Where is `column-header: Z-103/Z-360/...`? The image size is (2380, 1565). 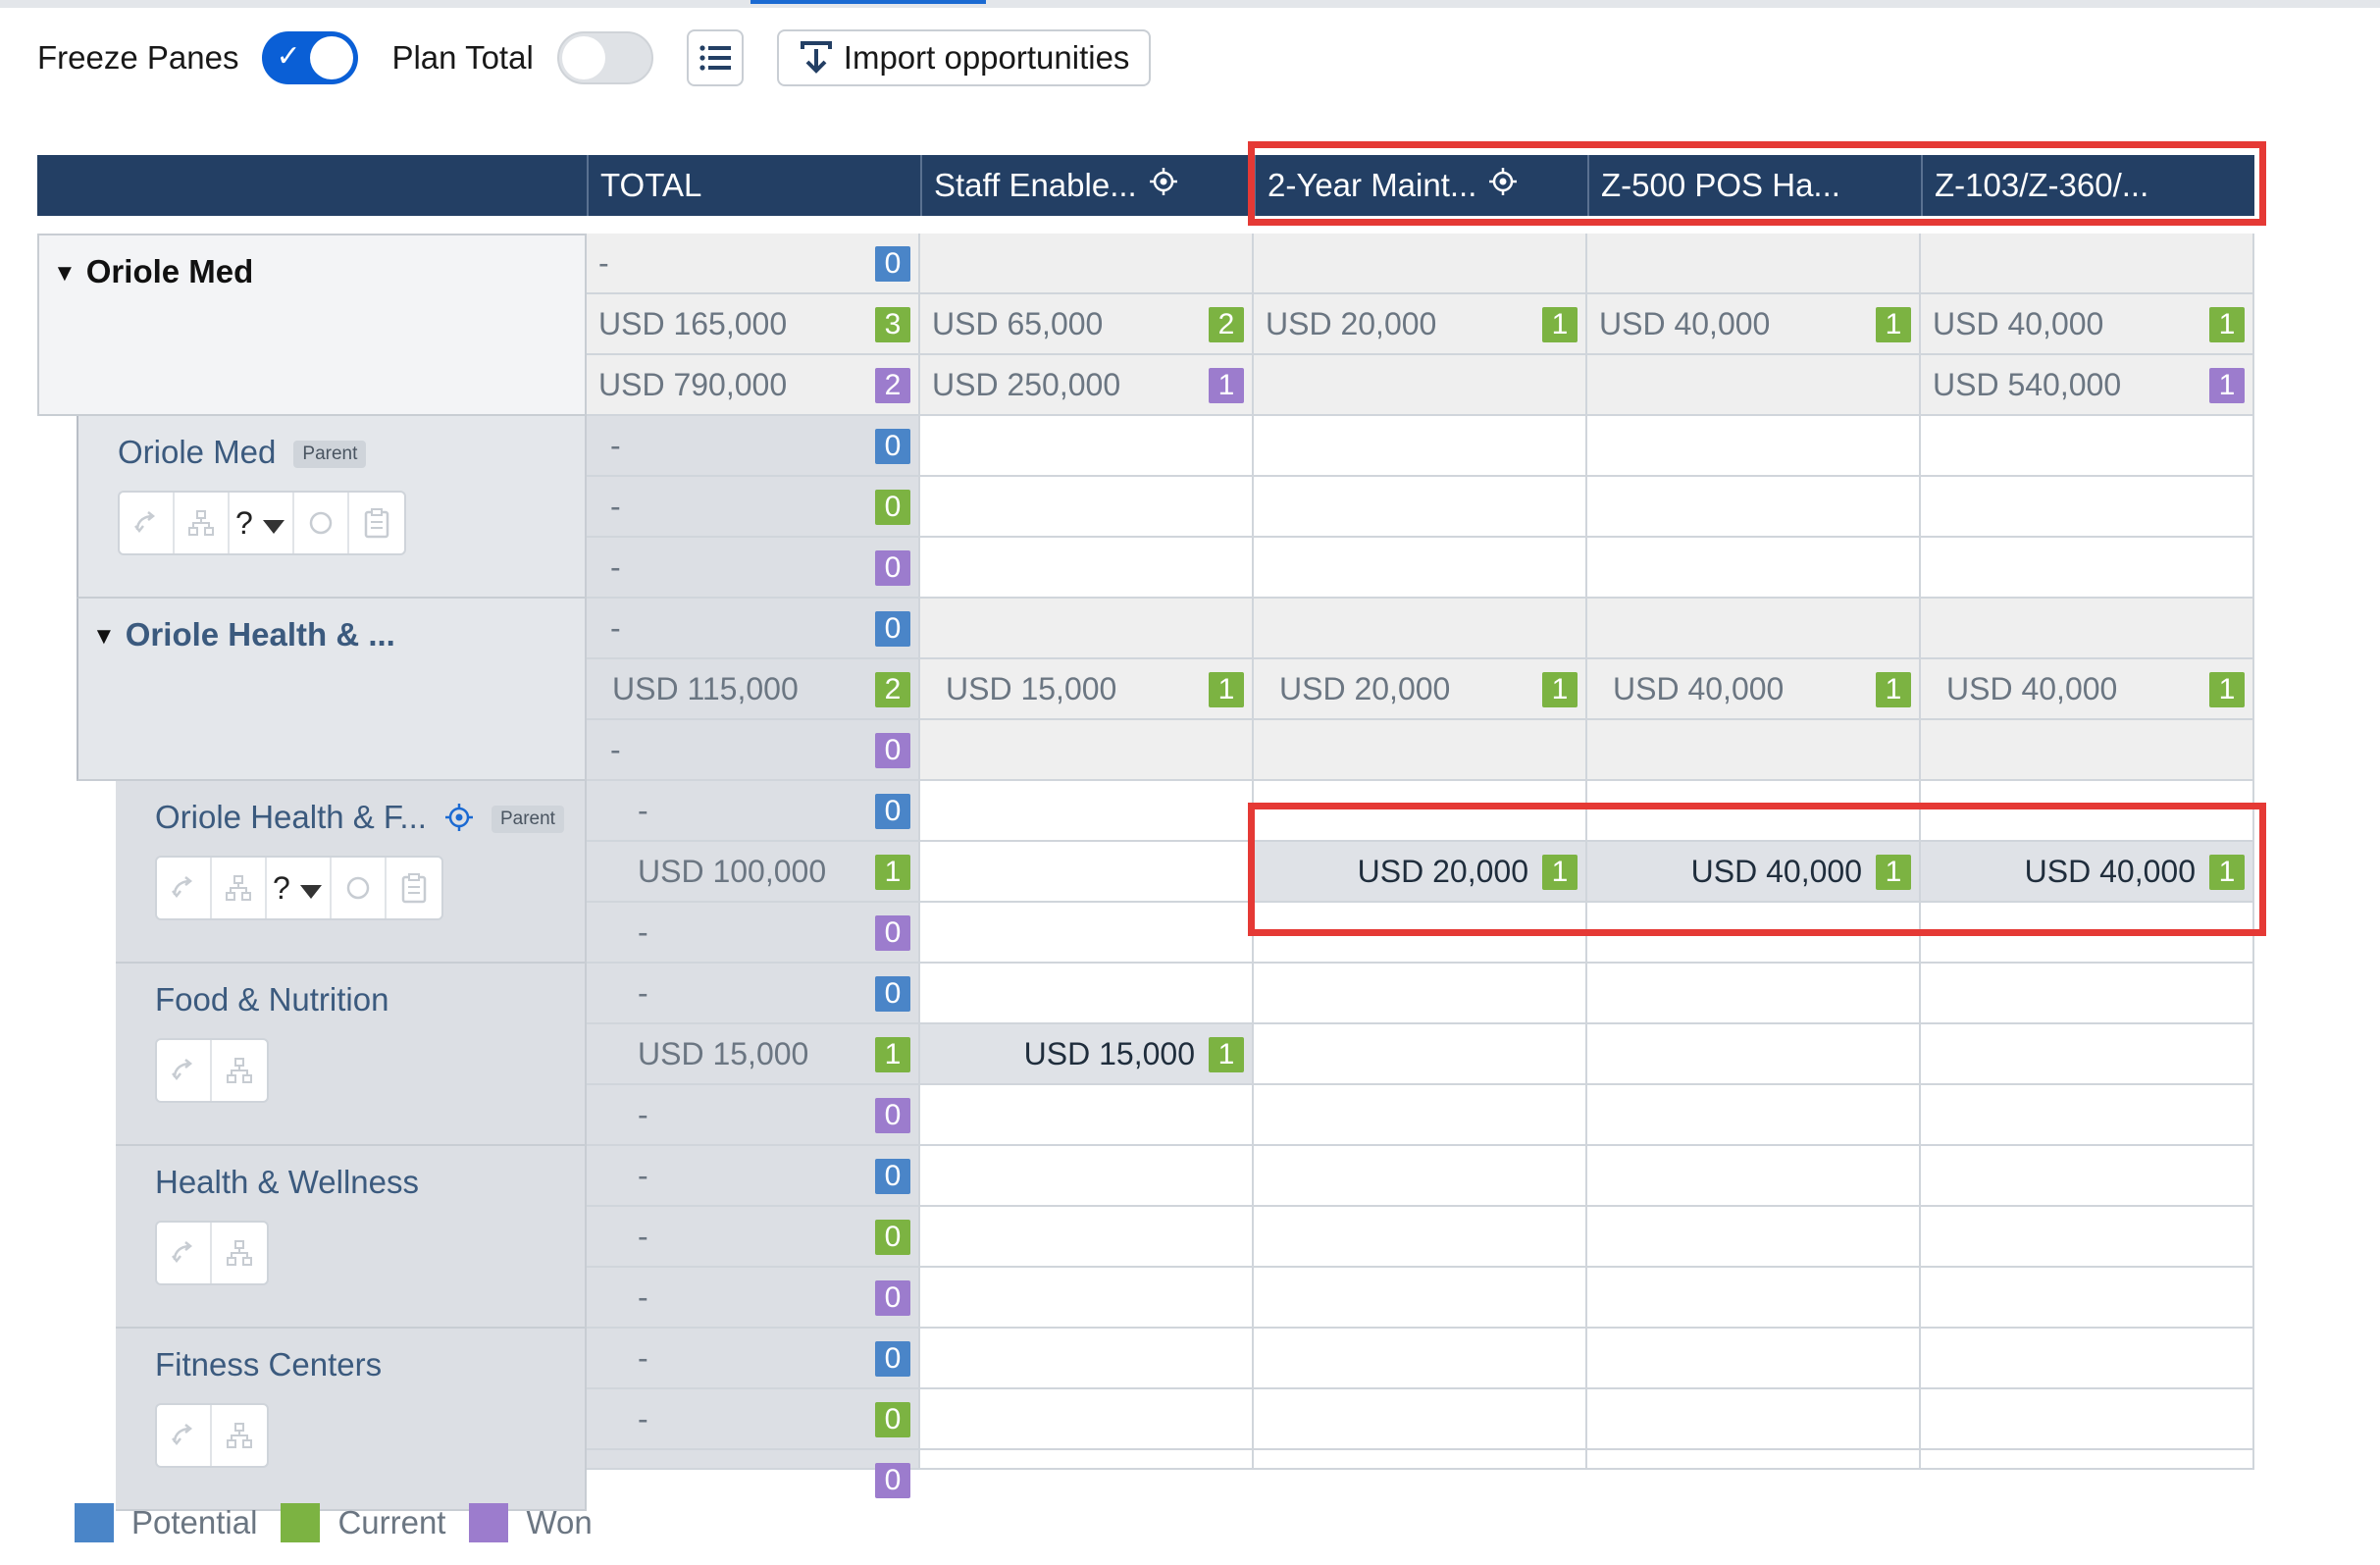 column-header: Z-103/Z-360/... is located at coordinates (2087, 186).